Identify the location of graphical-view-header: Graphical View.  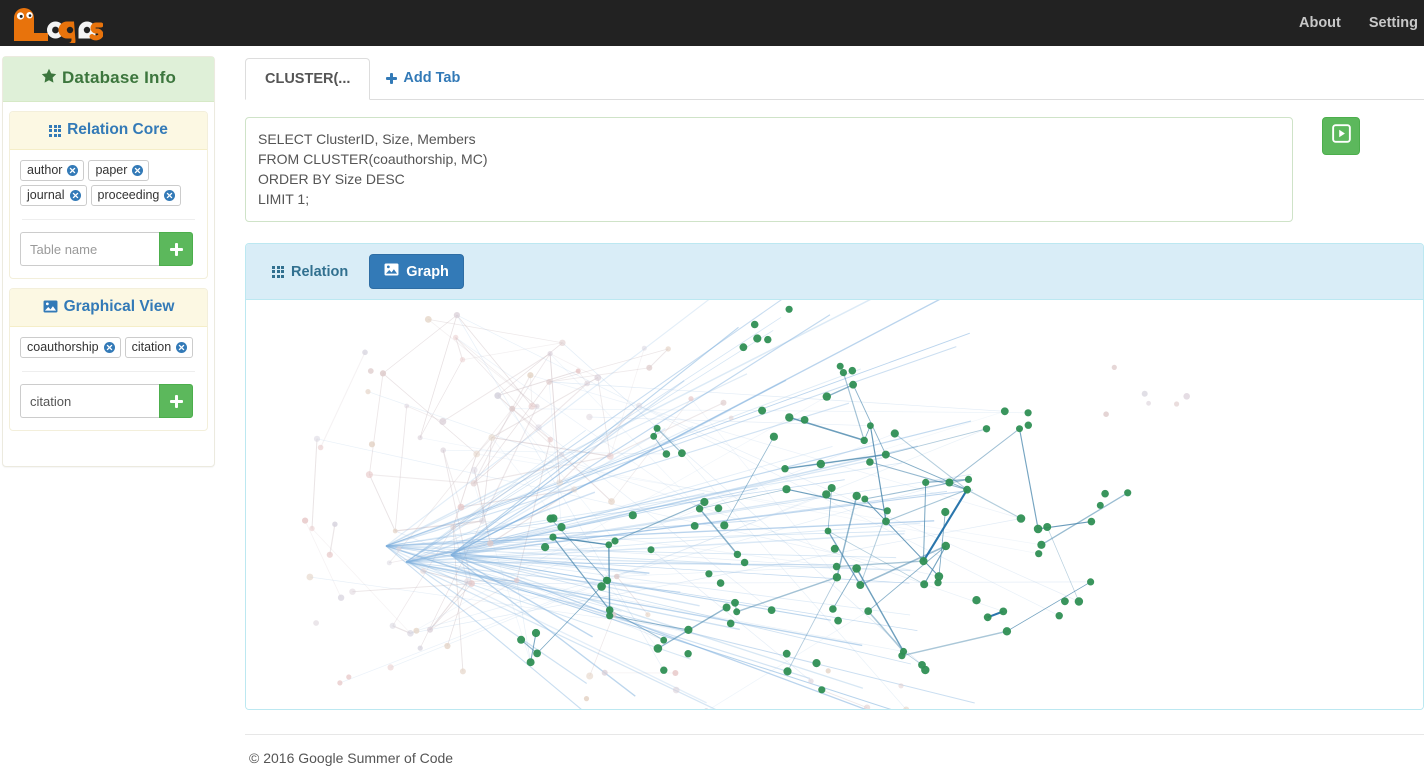
(108, 308).